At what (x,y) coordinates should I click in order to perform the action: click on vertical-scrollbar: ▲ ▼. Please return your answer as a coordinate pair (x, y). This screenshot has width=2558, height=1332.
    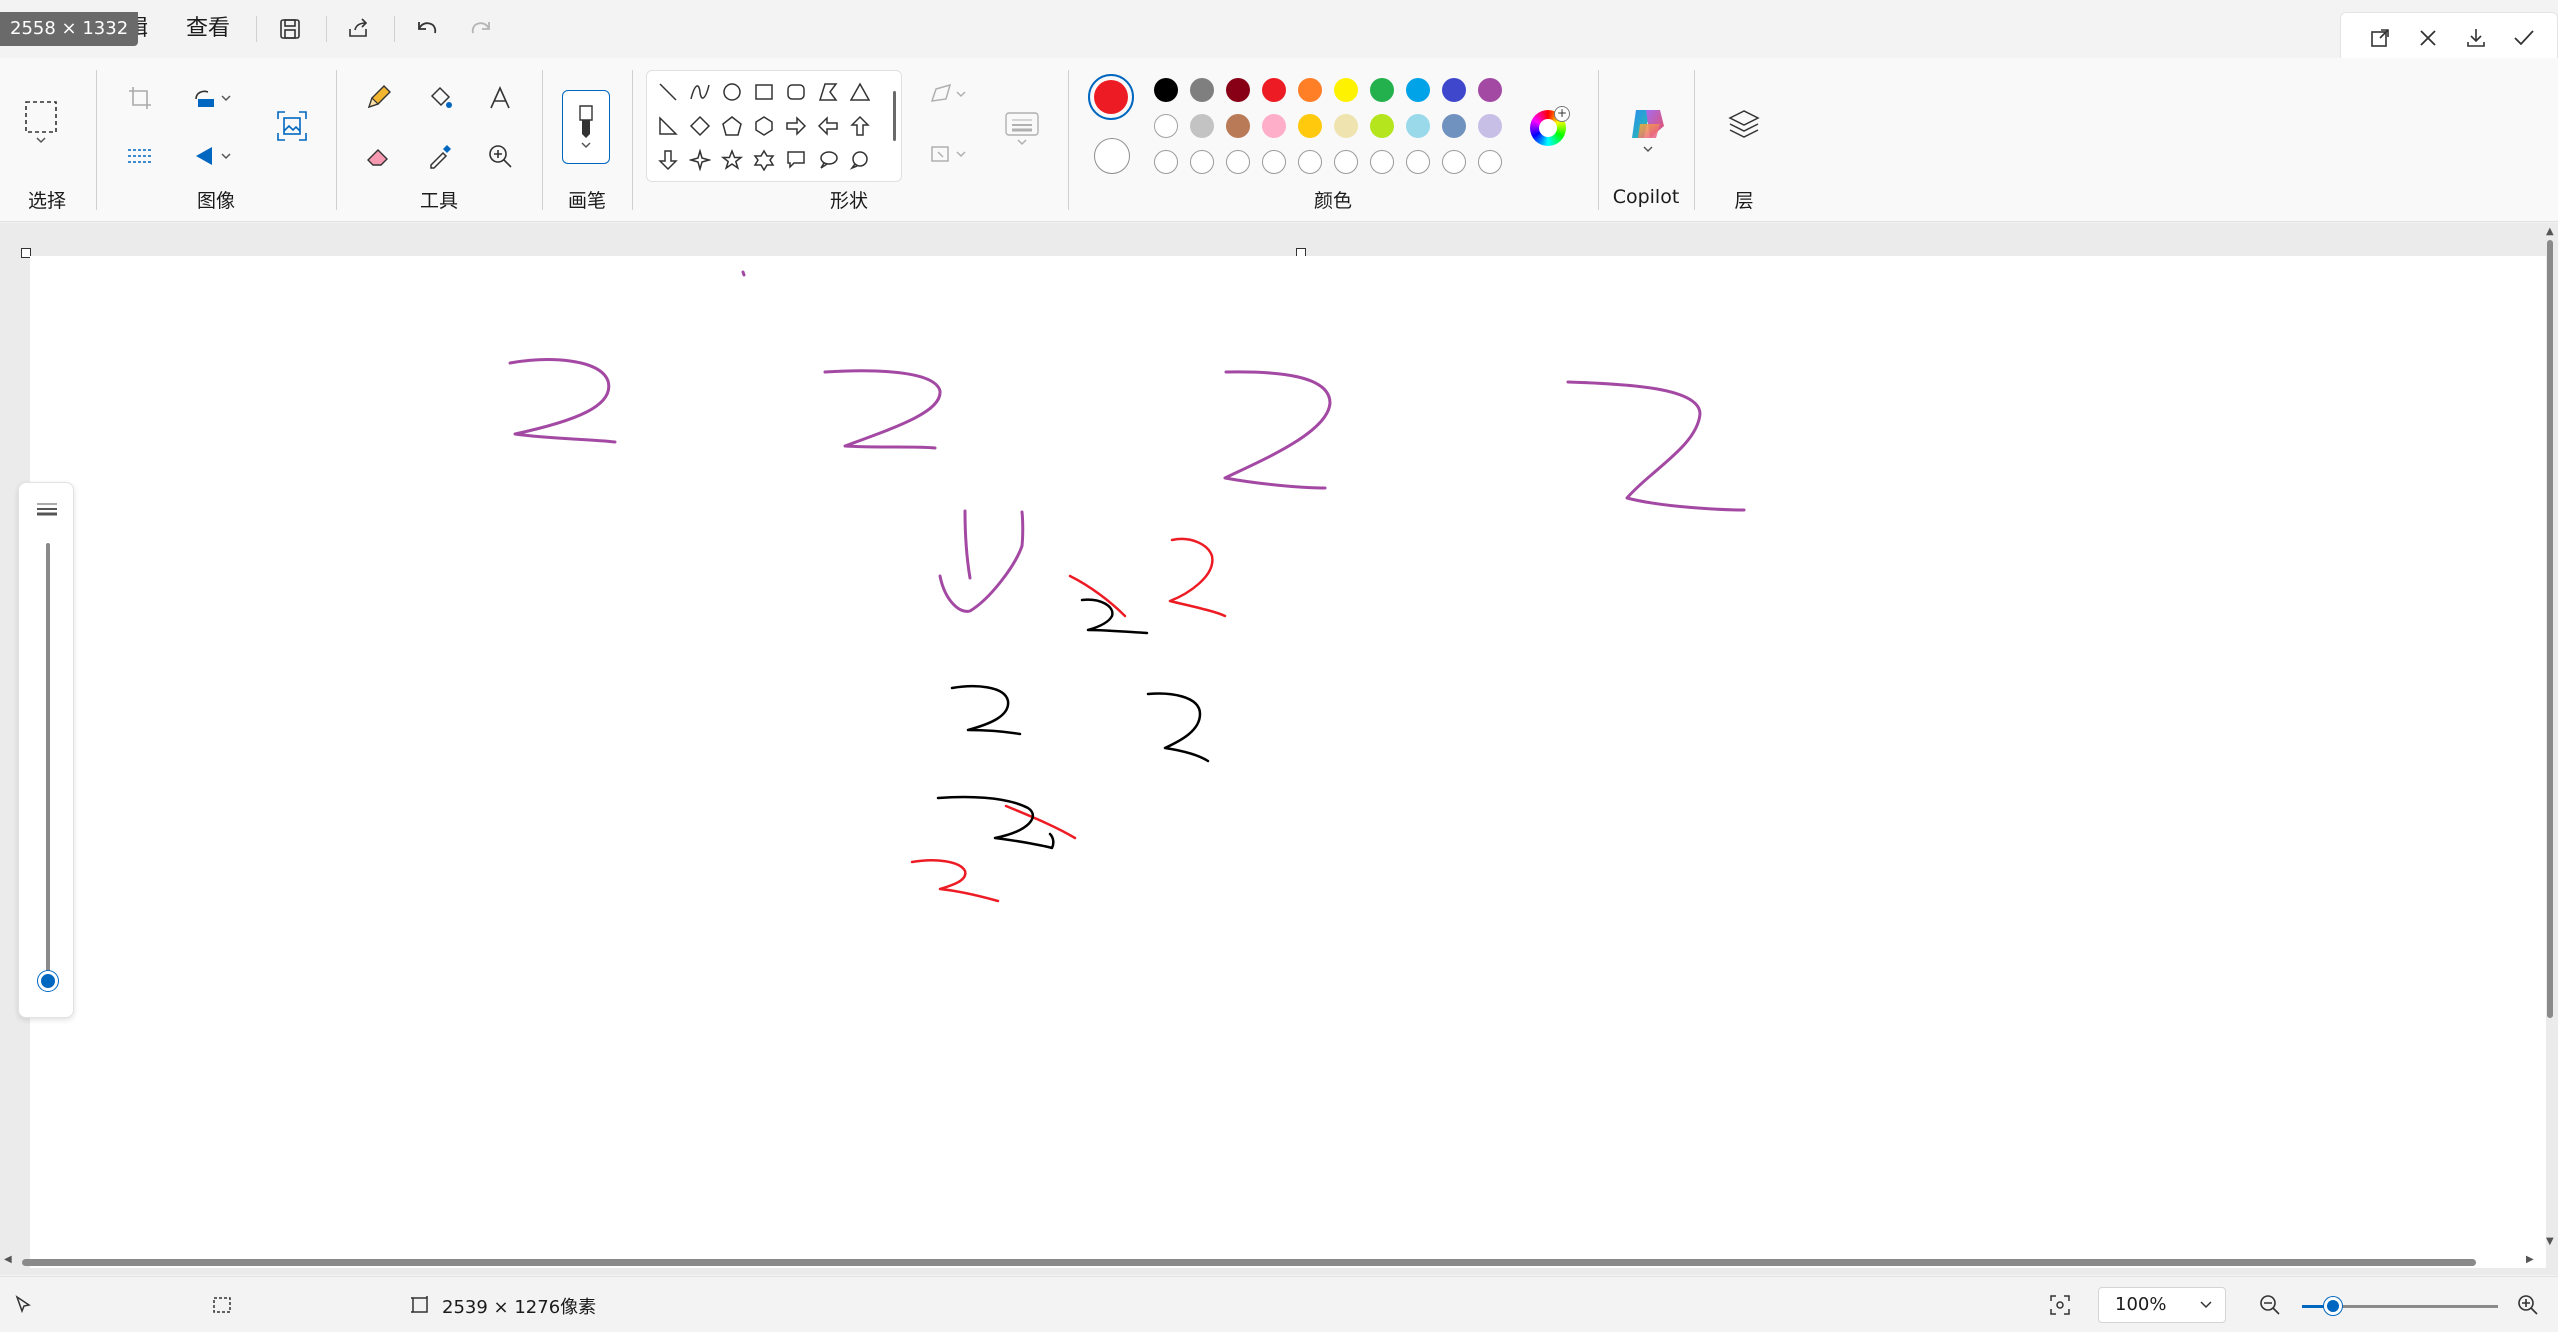
    Looking at the image, I should click on (2551, 738).